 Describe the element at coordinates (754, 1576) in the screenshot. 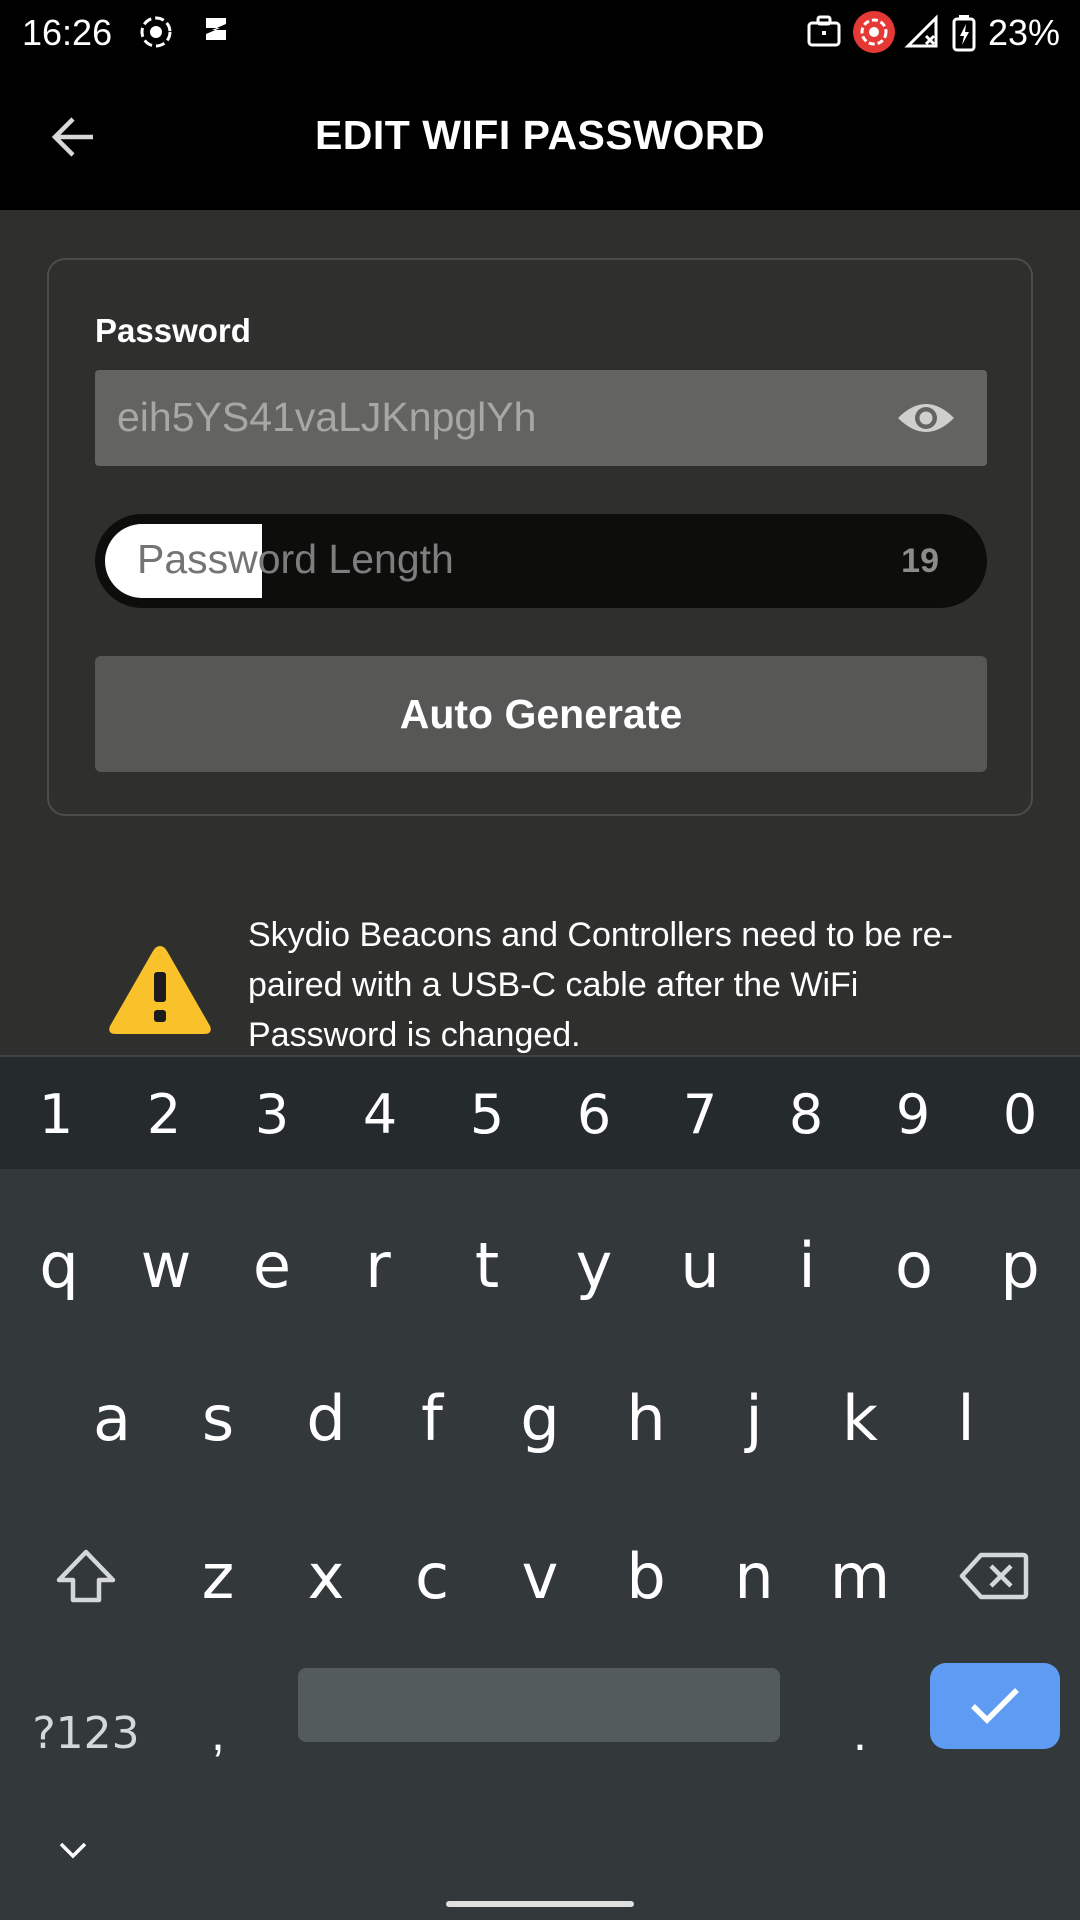

I see `key-n: n` at that location.